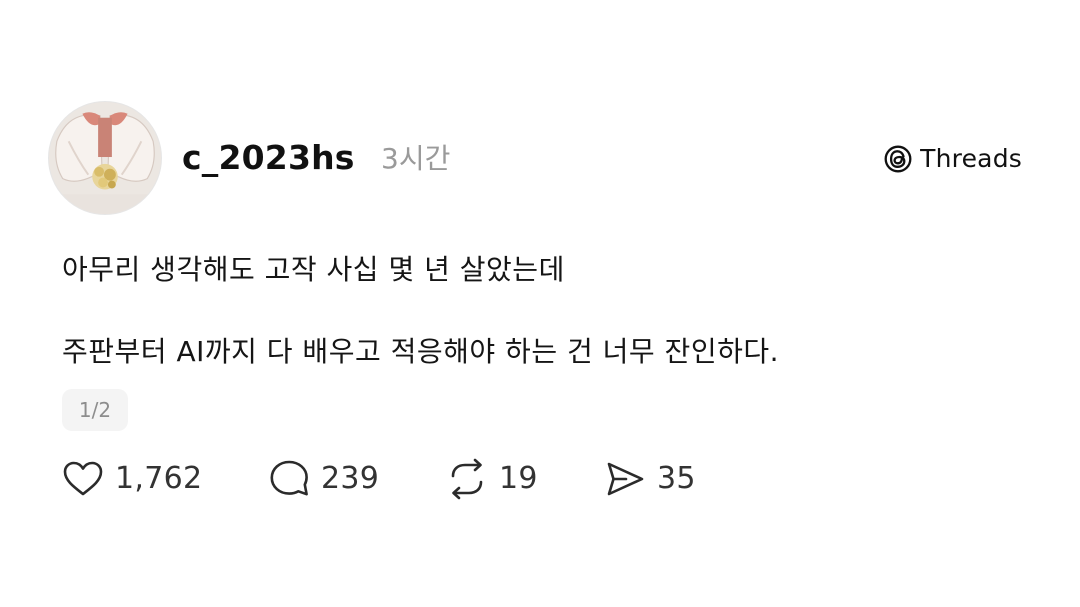 Image resolution: width=1080 pixels, height=607 pixels. I want to click on comment-bubble-icon, so click(289, 478).